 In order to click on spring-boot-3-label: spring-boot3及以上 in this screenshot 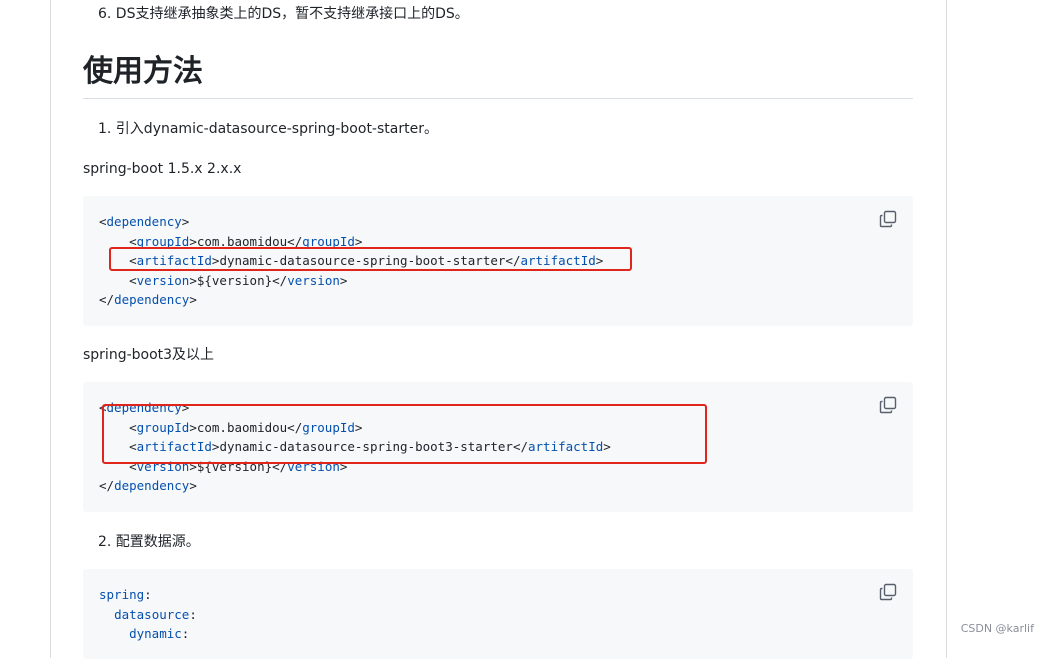, I will do `click(149, 355)`.